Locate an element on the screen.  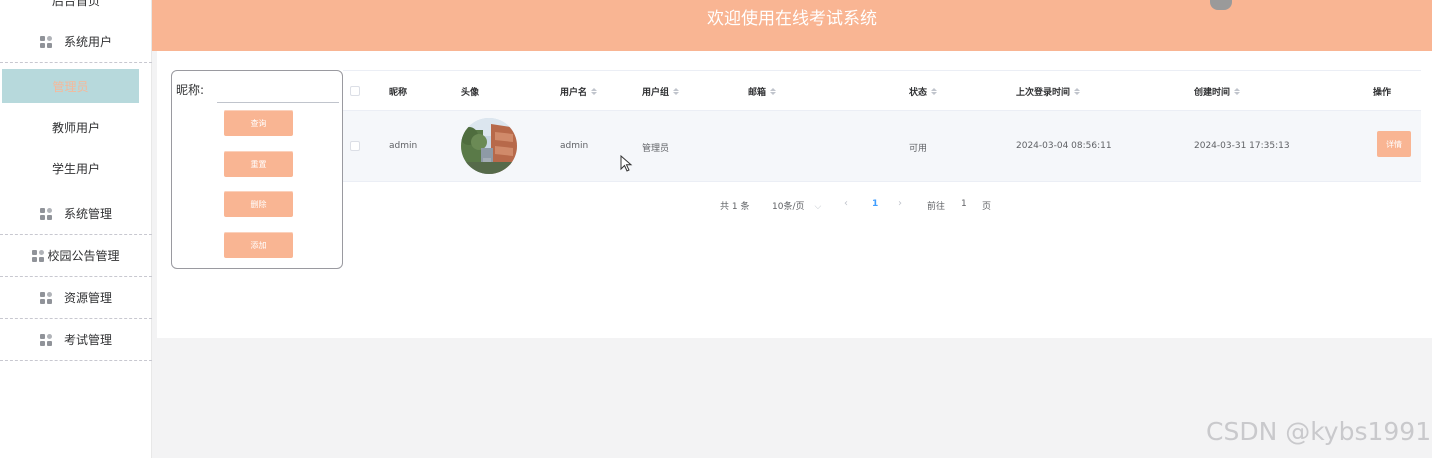
sidebar-group-label: 资源管理 is located at coordinates (87, 298).